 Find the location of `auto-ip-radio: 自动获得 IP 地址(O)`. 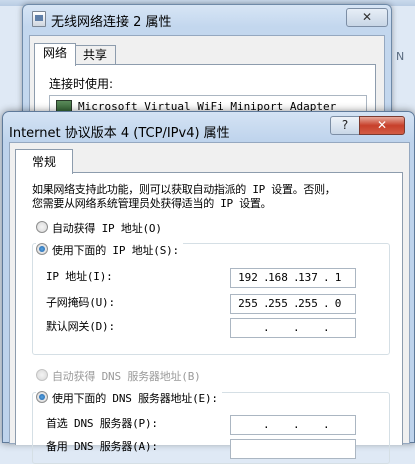

auto-ip-radio: 自动获得 IP 地址(O) is located at coordinates (101, 229).